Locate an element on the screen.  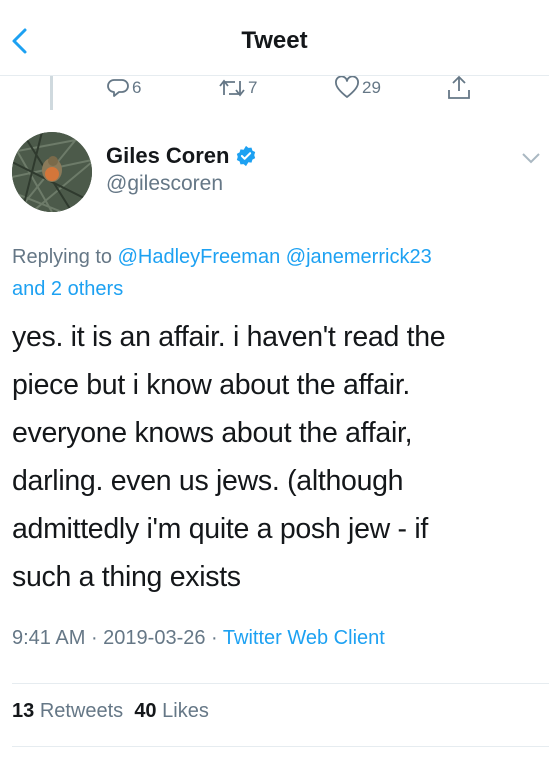
top-bar: Tweet is located at coordinates (274, 38).